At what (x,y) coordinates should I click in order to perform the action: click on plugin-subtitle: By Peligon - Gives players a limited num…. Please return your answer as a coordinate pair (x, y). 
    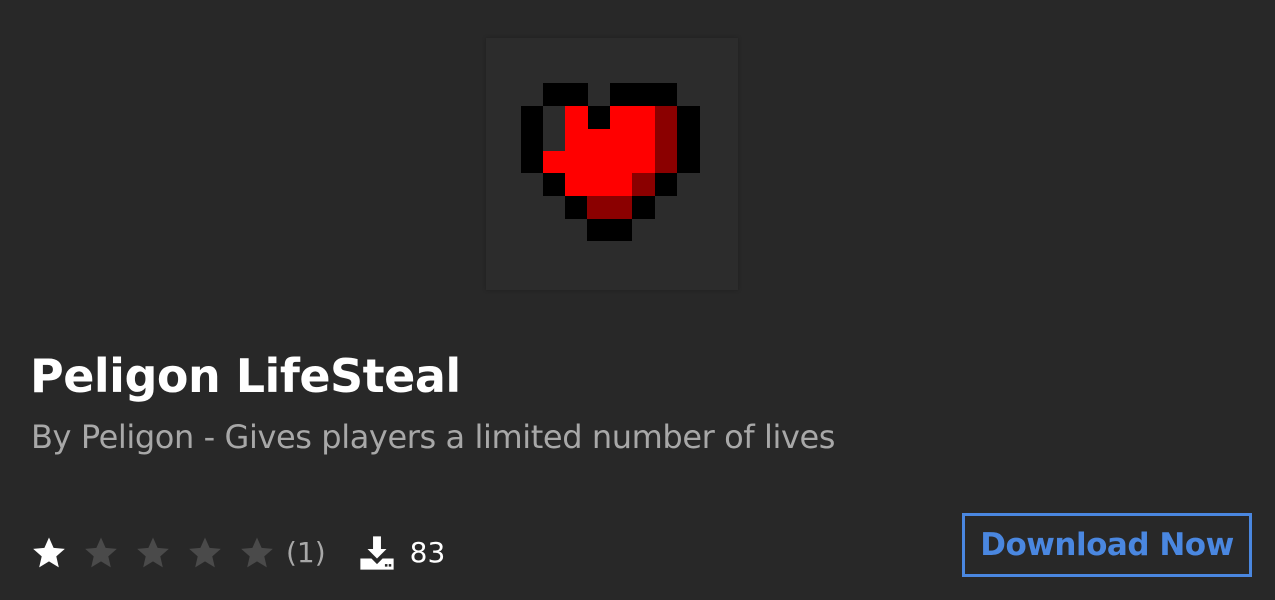
    Looking at the image, I should click on (433, 437).